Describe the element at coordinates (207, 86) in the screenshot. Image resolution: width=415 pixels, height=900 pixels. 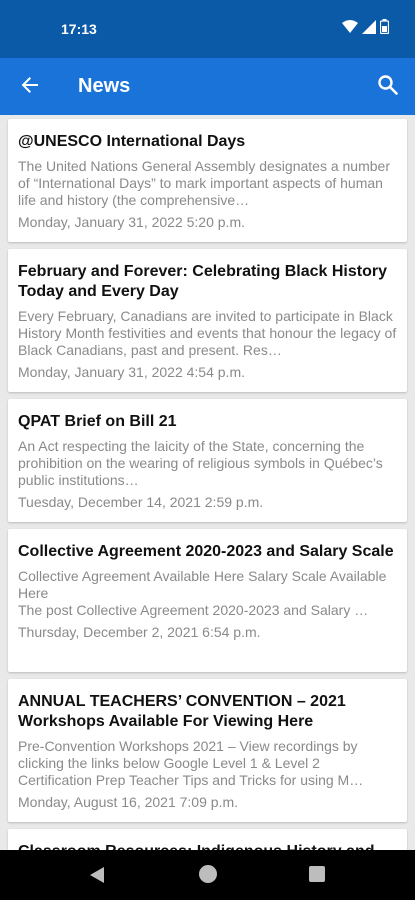
I see `app-bar: News` at that location.